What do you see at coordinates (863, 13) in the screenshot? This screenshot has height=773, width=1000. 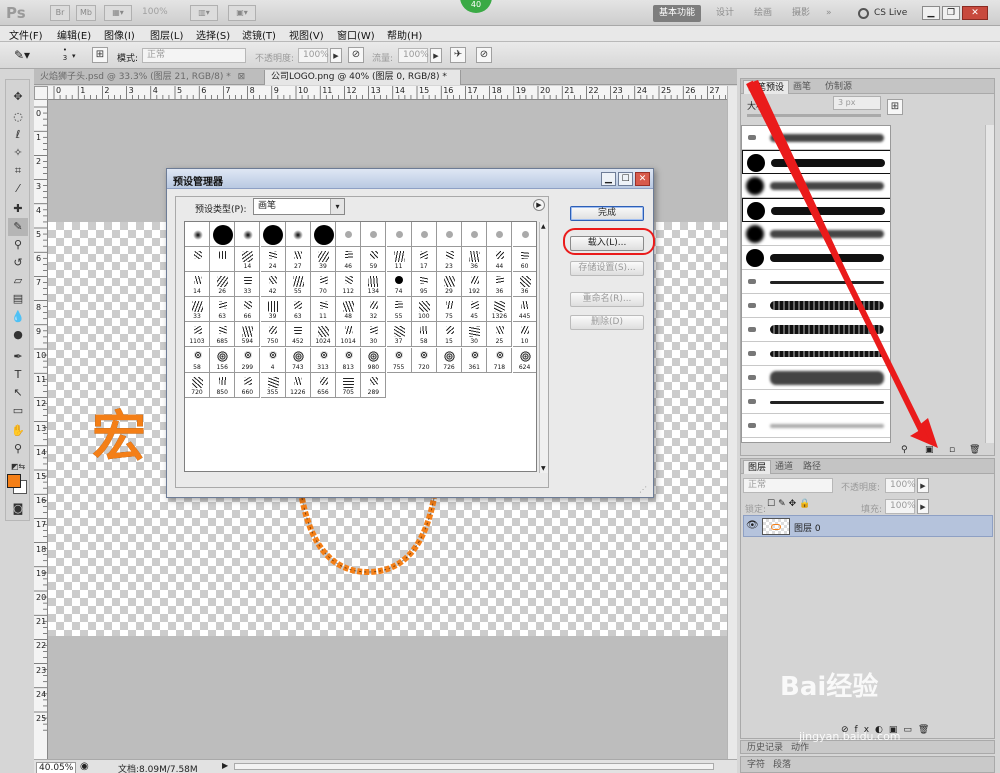 I see `cs-live-icon` at bounding box center [863, 13].